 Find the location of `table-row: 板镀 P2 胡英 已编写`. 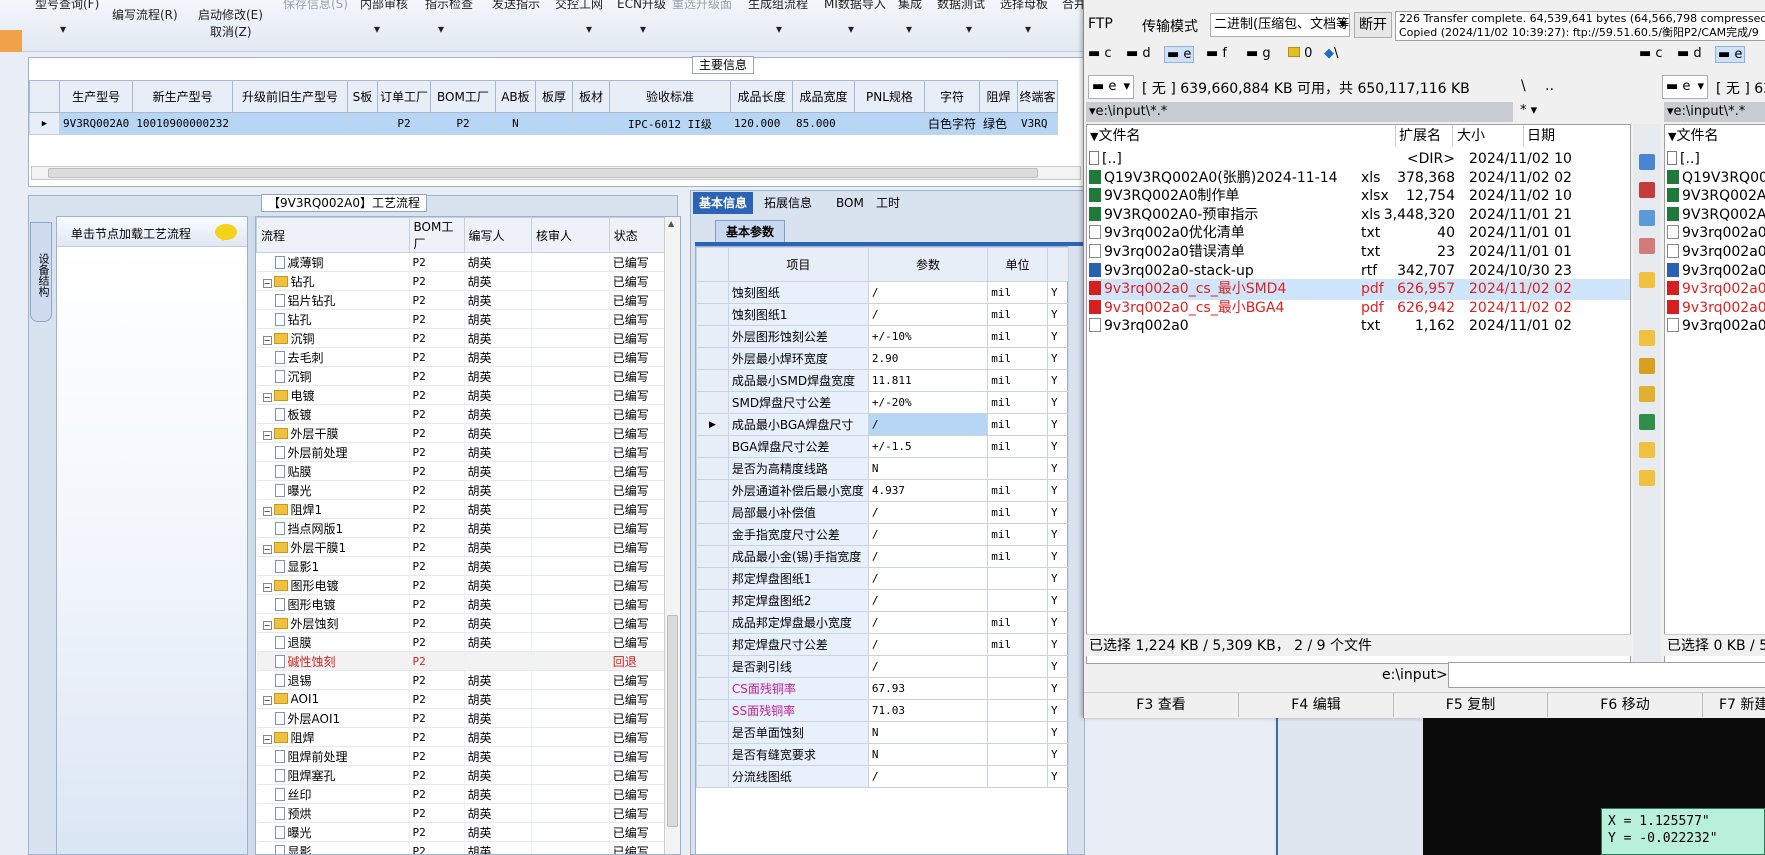

table-row: 板镀 P2 胡英 已编写 is located at coordinates (464, 414).